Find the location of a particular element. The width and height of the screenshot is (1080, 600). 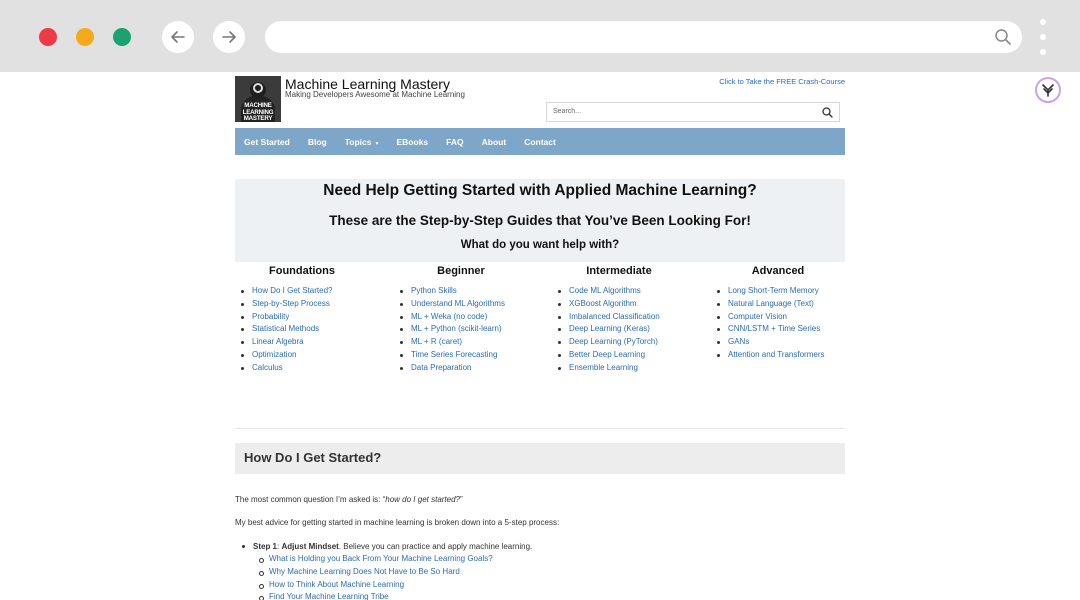

hero-question: What do you want help with? is located at coordinates (540, 245).